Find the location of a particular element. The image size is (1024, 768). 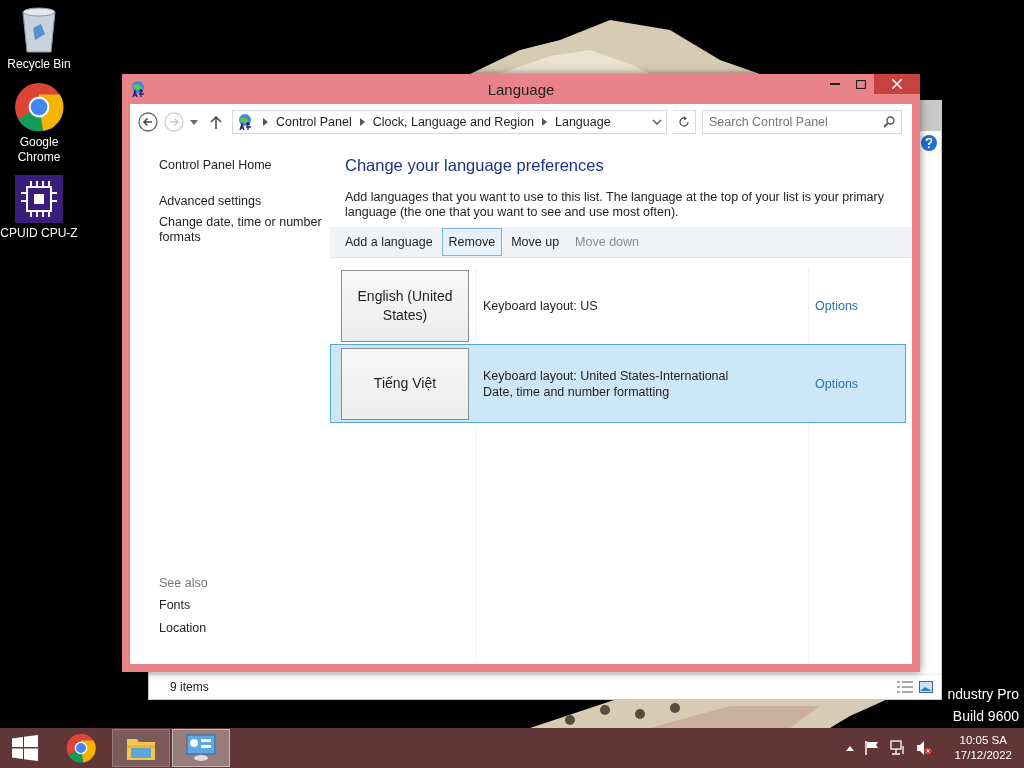

recycle-bin-icon is located at coordinates (39, 30).